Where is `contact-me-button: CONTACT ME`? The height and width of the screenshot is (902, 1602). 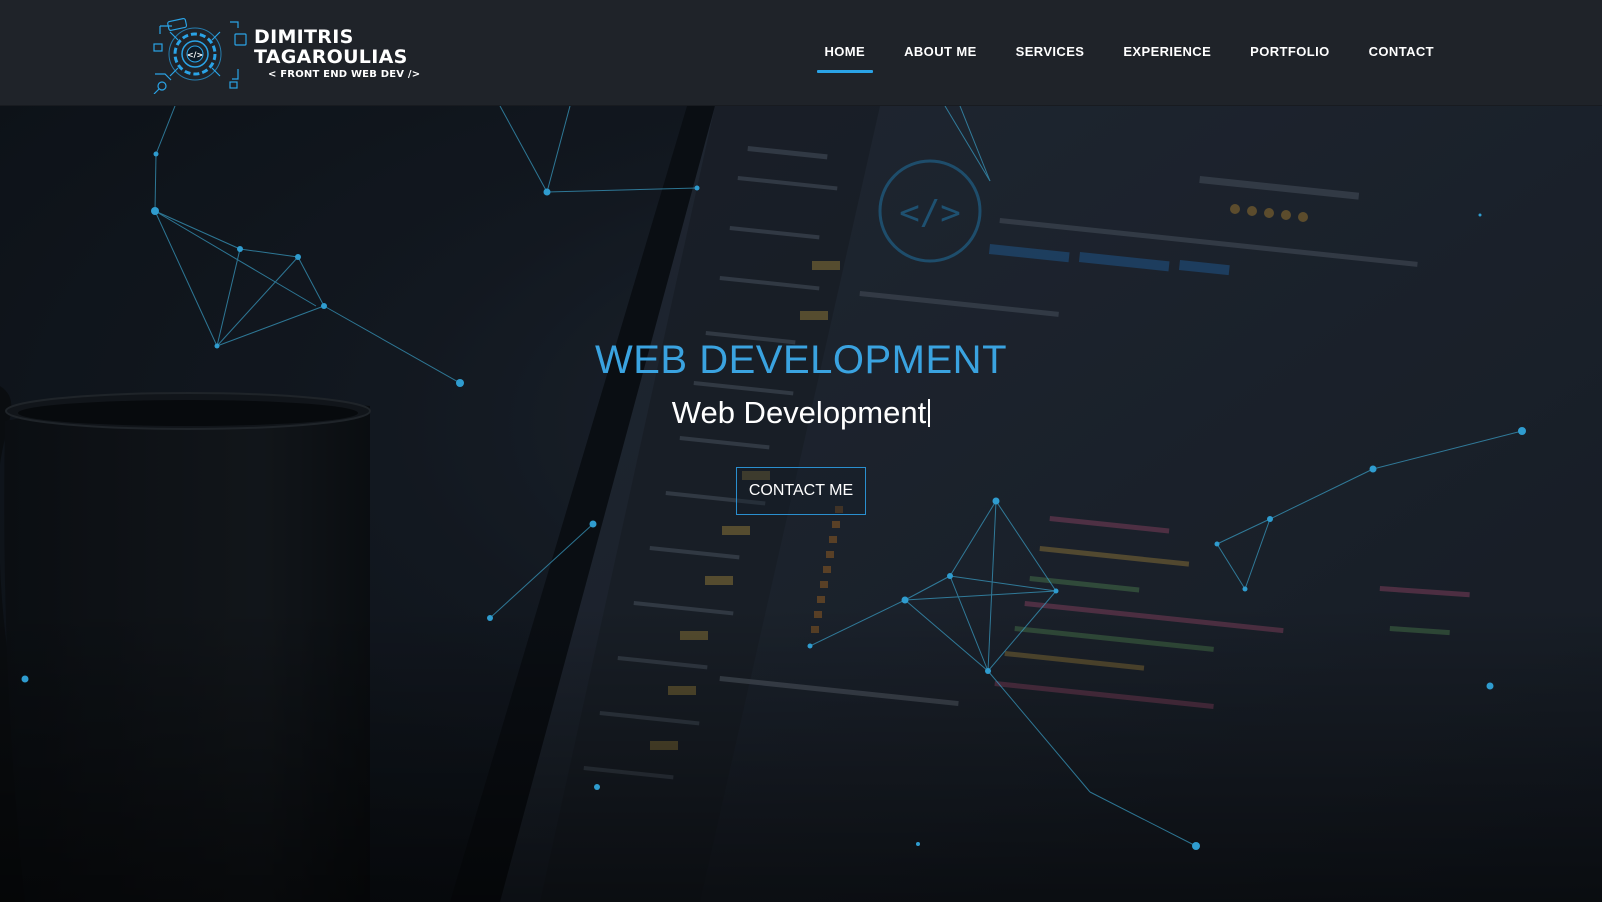
contact-me-button: CONTACT ME is located at coordinates (801, 491).